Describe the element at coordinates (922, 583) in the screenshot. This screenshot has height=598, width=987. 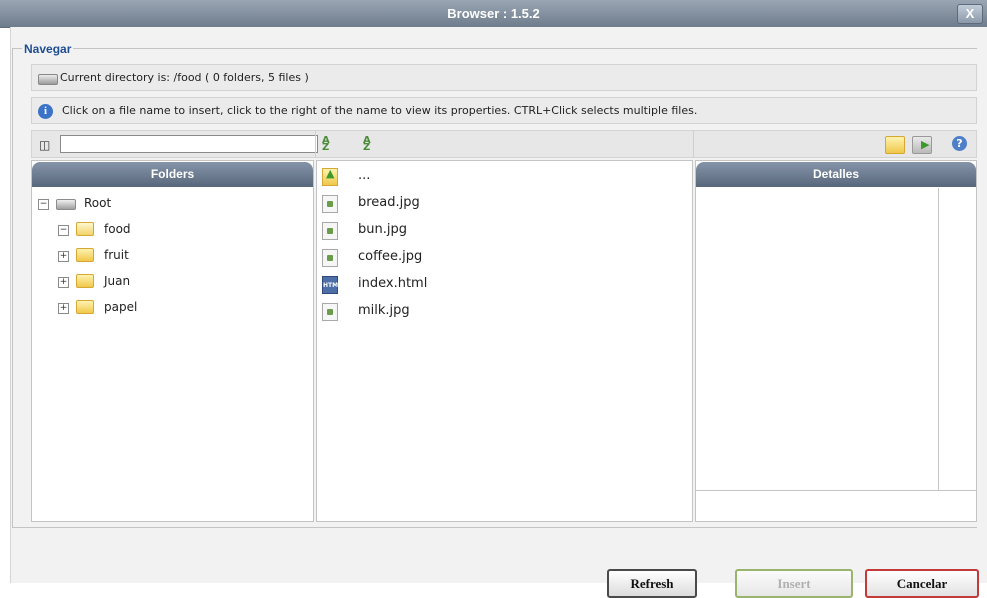
I see `cancel-button: Cancelar` at that location.